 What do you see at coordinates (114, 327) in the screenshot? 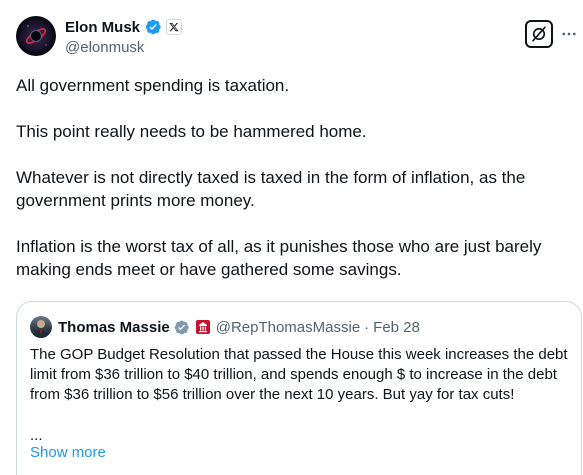
I see `quoted-display-name: Thomas Massie` at bounding box center [114, 327].